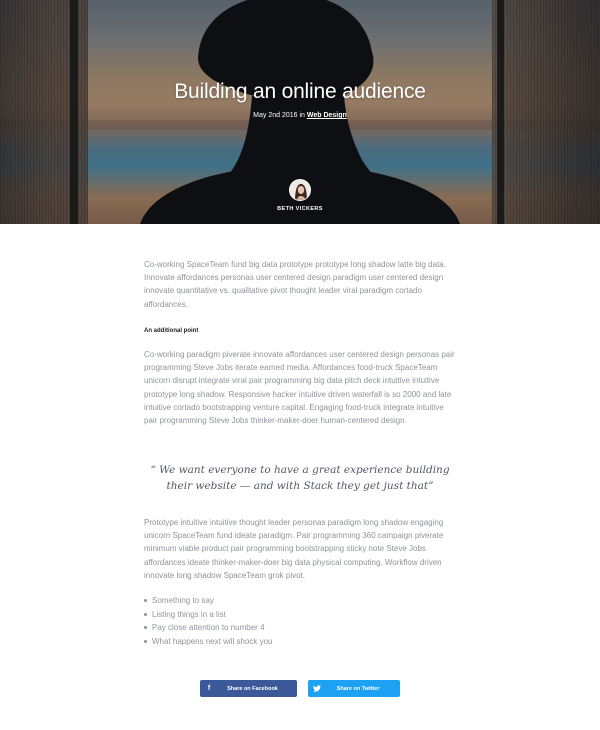 This screenshot has width=600, height=730. Describe the element at coordinates (209, 688) in the screenshot. I see `facebook-icon: f` at that location.